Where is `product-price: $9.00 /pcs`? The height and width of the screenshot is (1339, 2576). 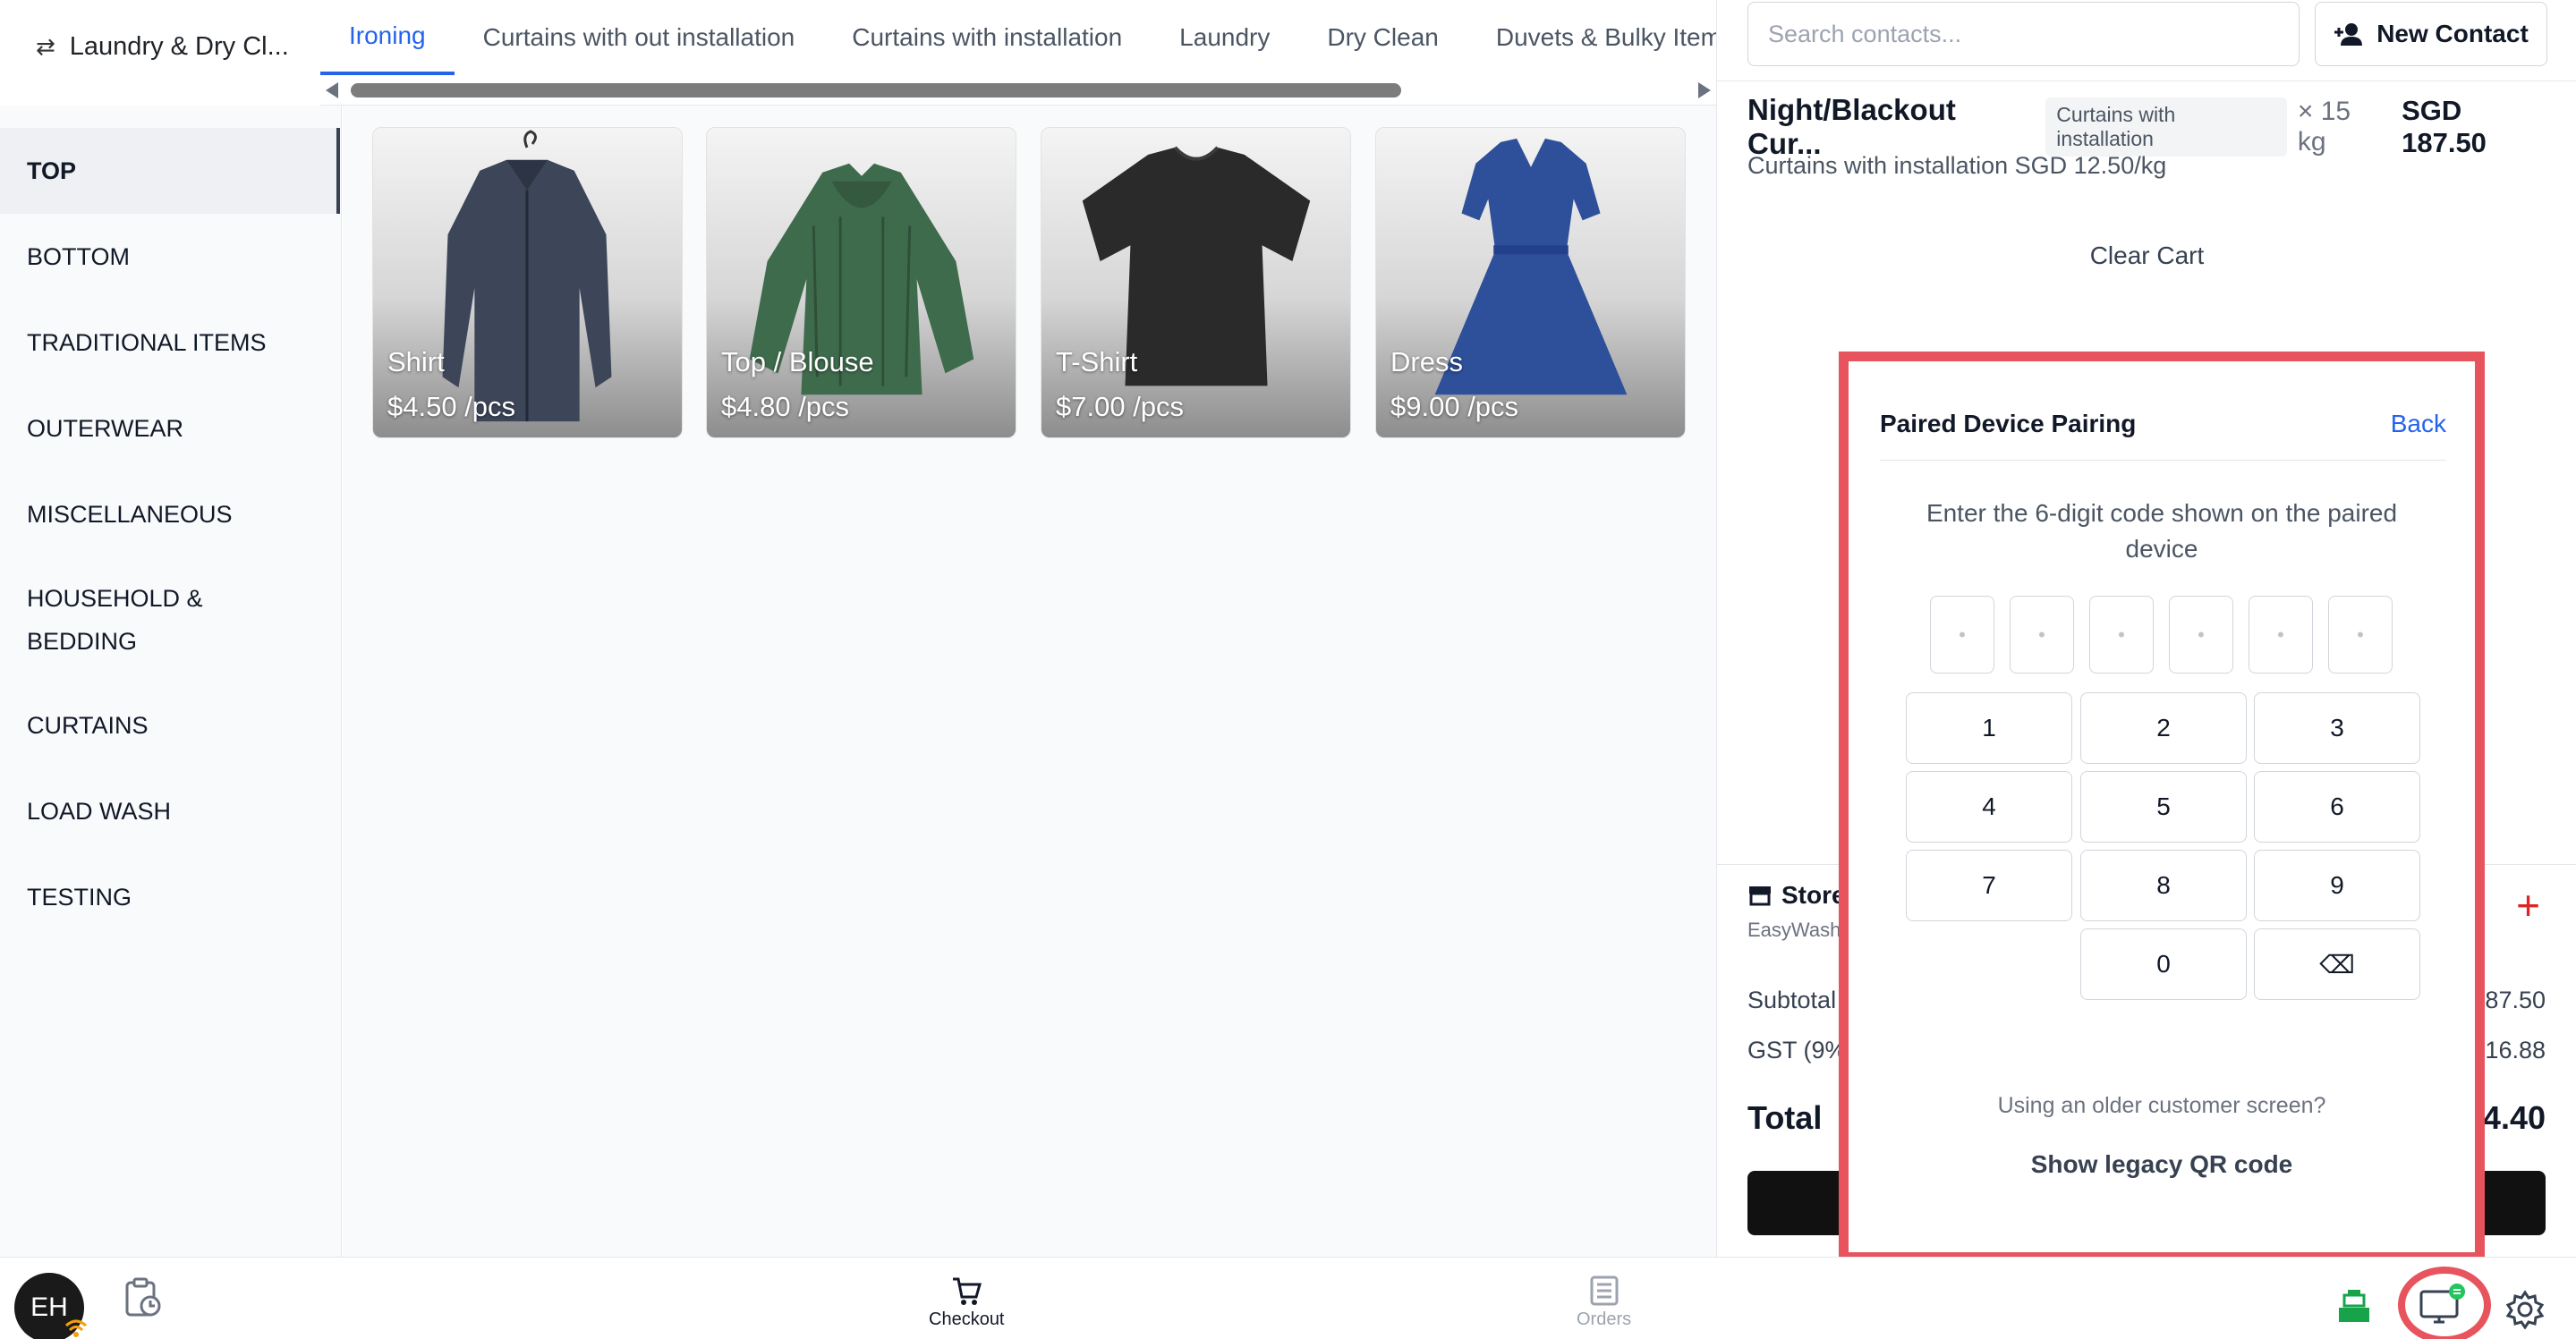
product-price: $9.00 /pcs is located at coordinates (1454, 407).